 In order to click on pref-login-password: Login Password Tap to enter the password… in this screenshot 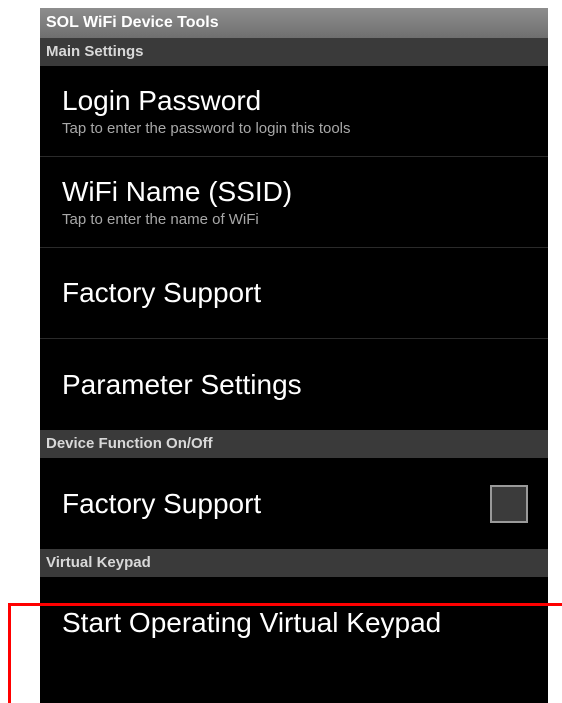, I will do `click(294, 111)`.